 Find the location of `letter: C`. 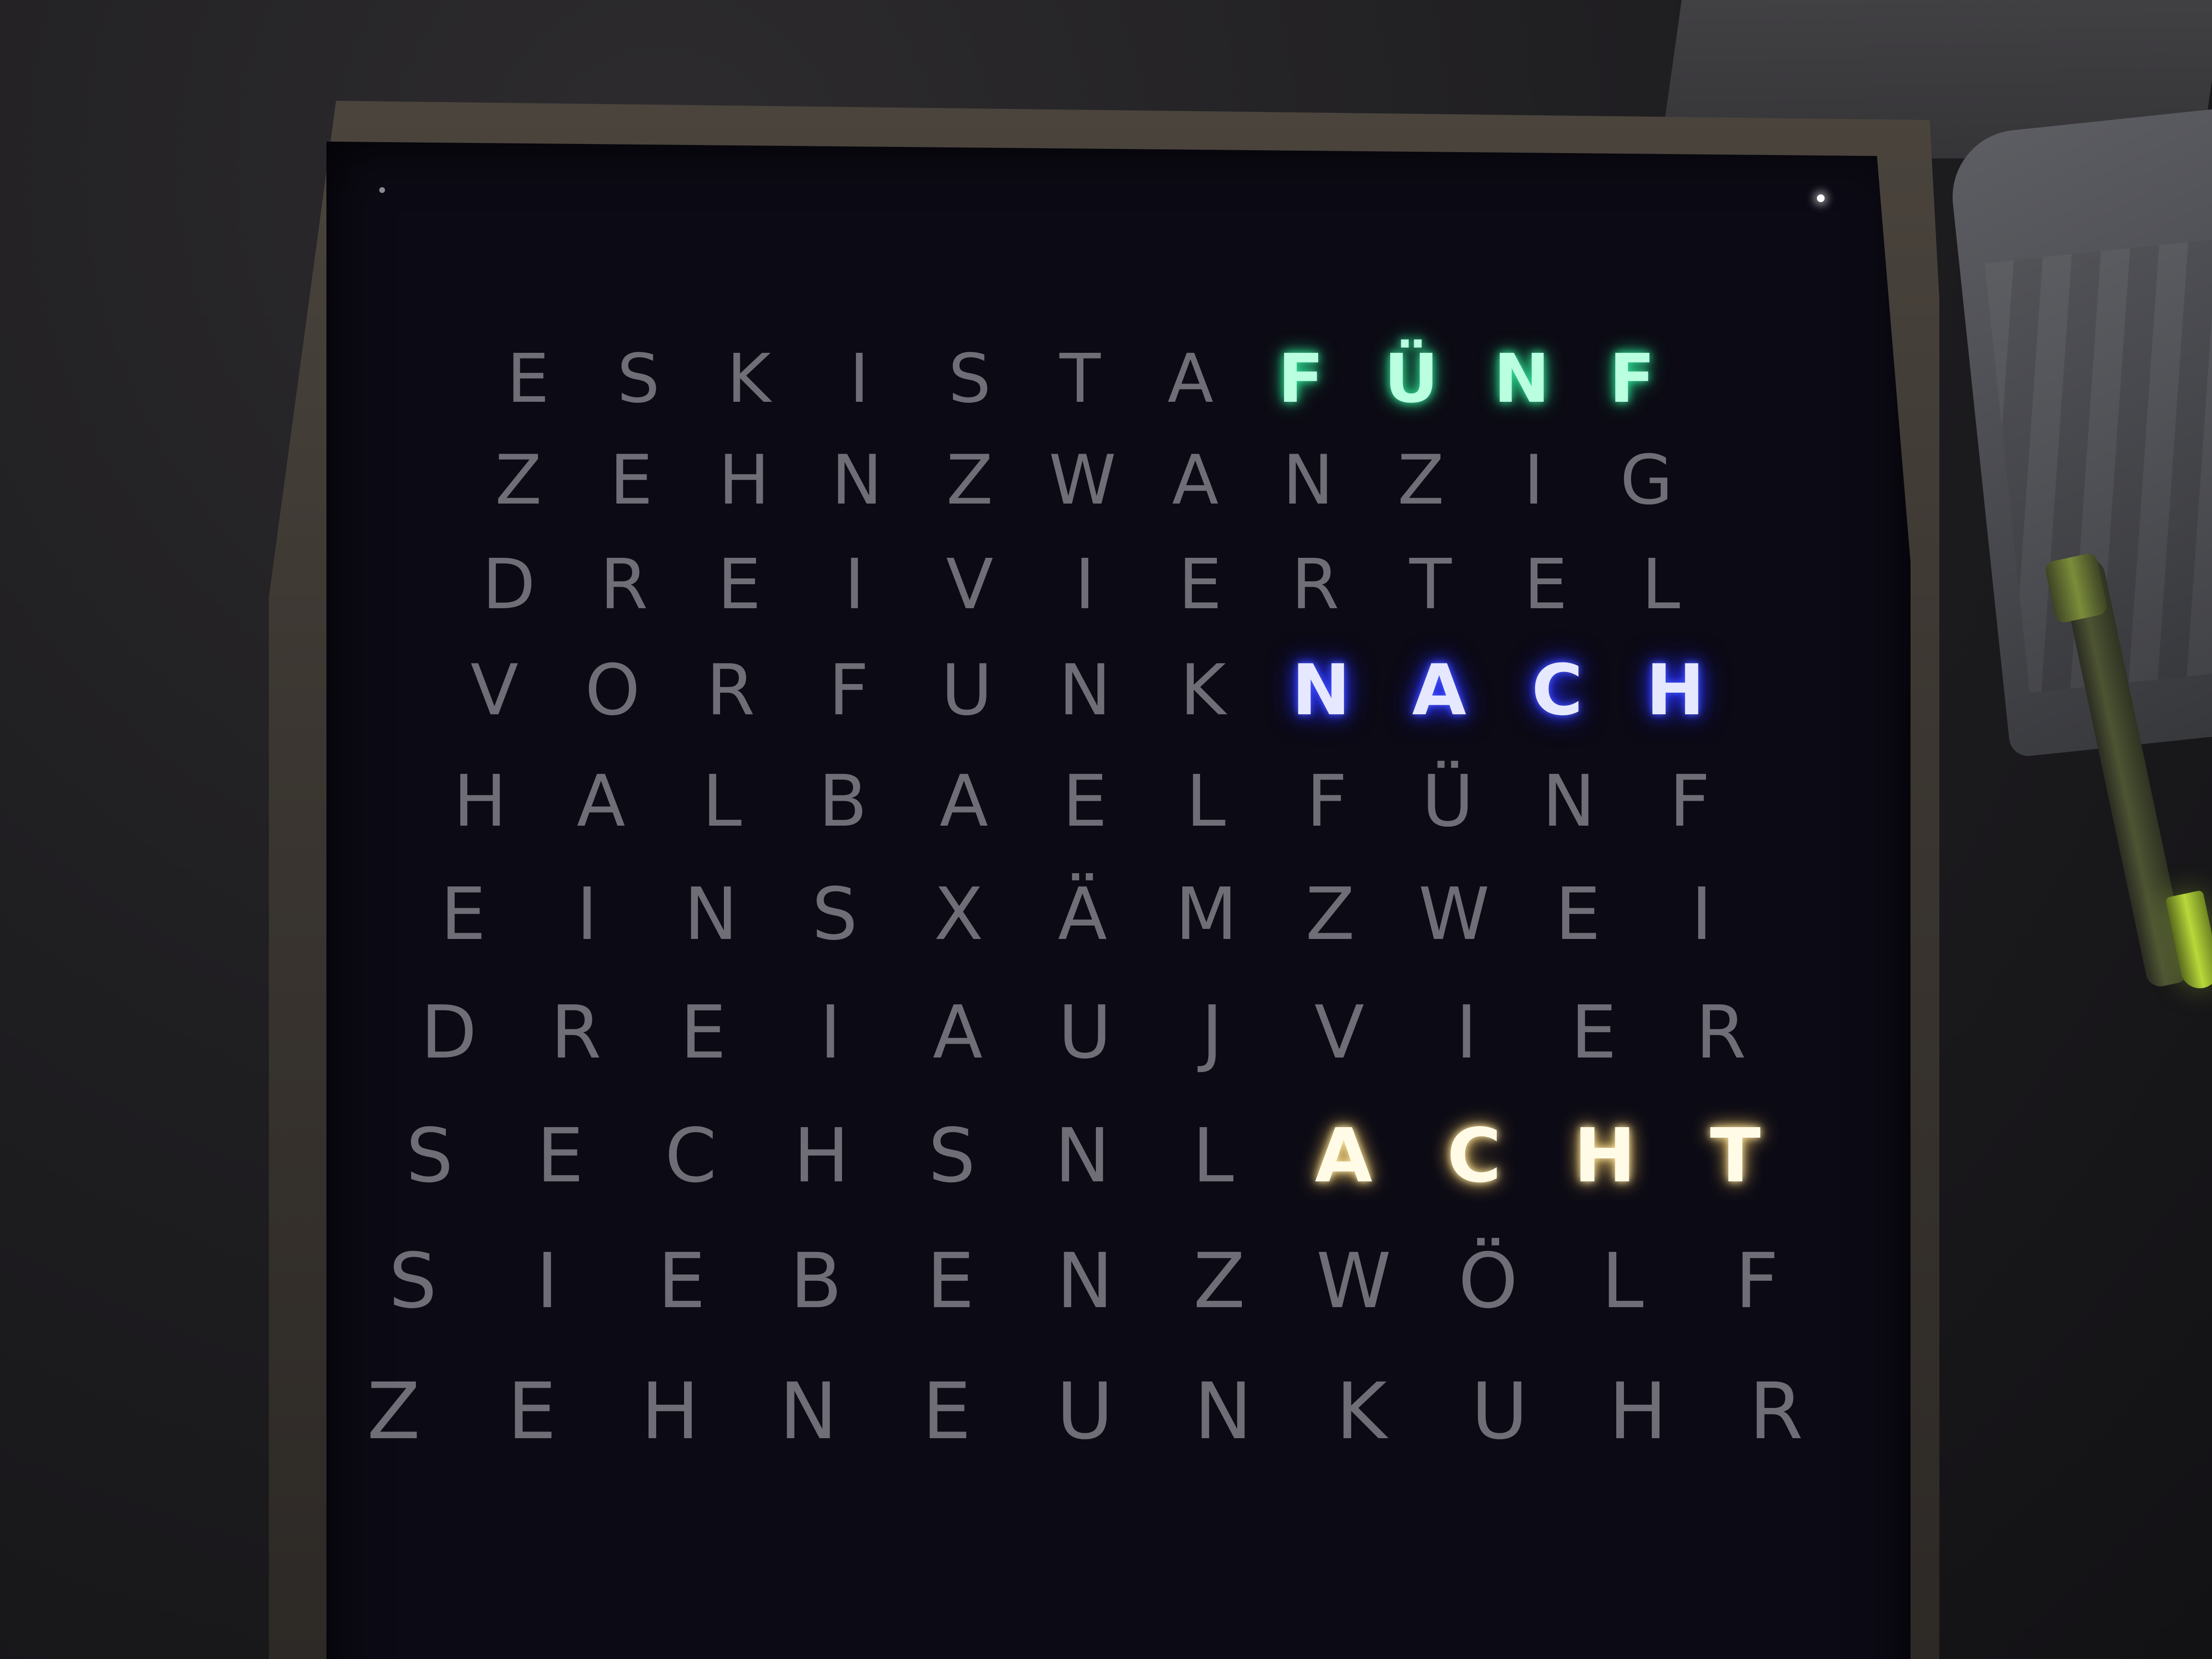

letter: C is located at coordinates (690, 1155).